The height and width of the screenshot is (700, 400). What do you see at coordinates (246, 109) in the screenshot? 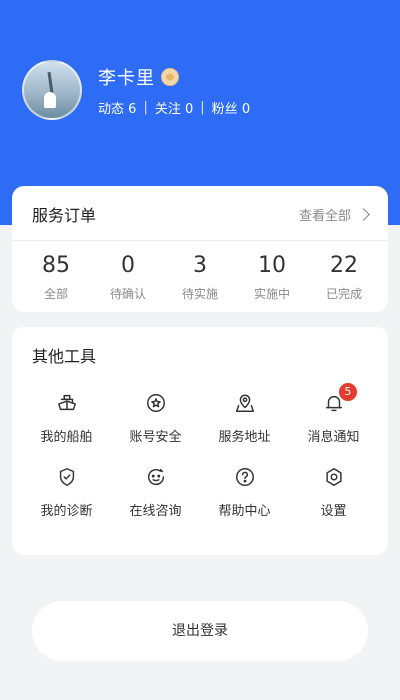
I see `stat-followers-value: 0` at bounding box center [246, 109].